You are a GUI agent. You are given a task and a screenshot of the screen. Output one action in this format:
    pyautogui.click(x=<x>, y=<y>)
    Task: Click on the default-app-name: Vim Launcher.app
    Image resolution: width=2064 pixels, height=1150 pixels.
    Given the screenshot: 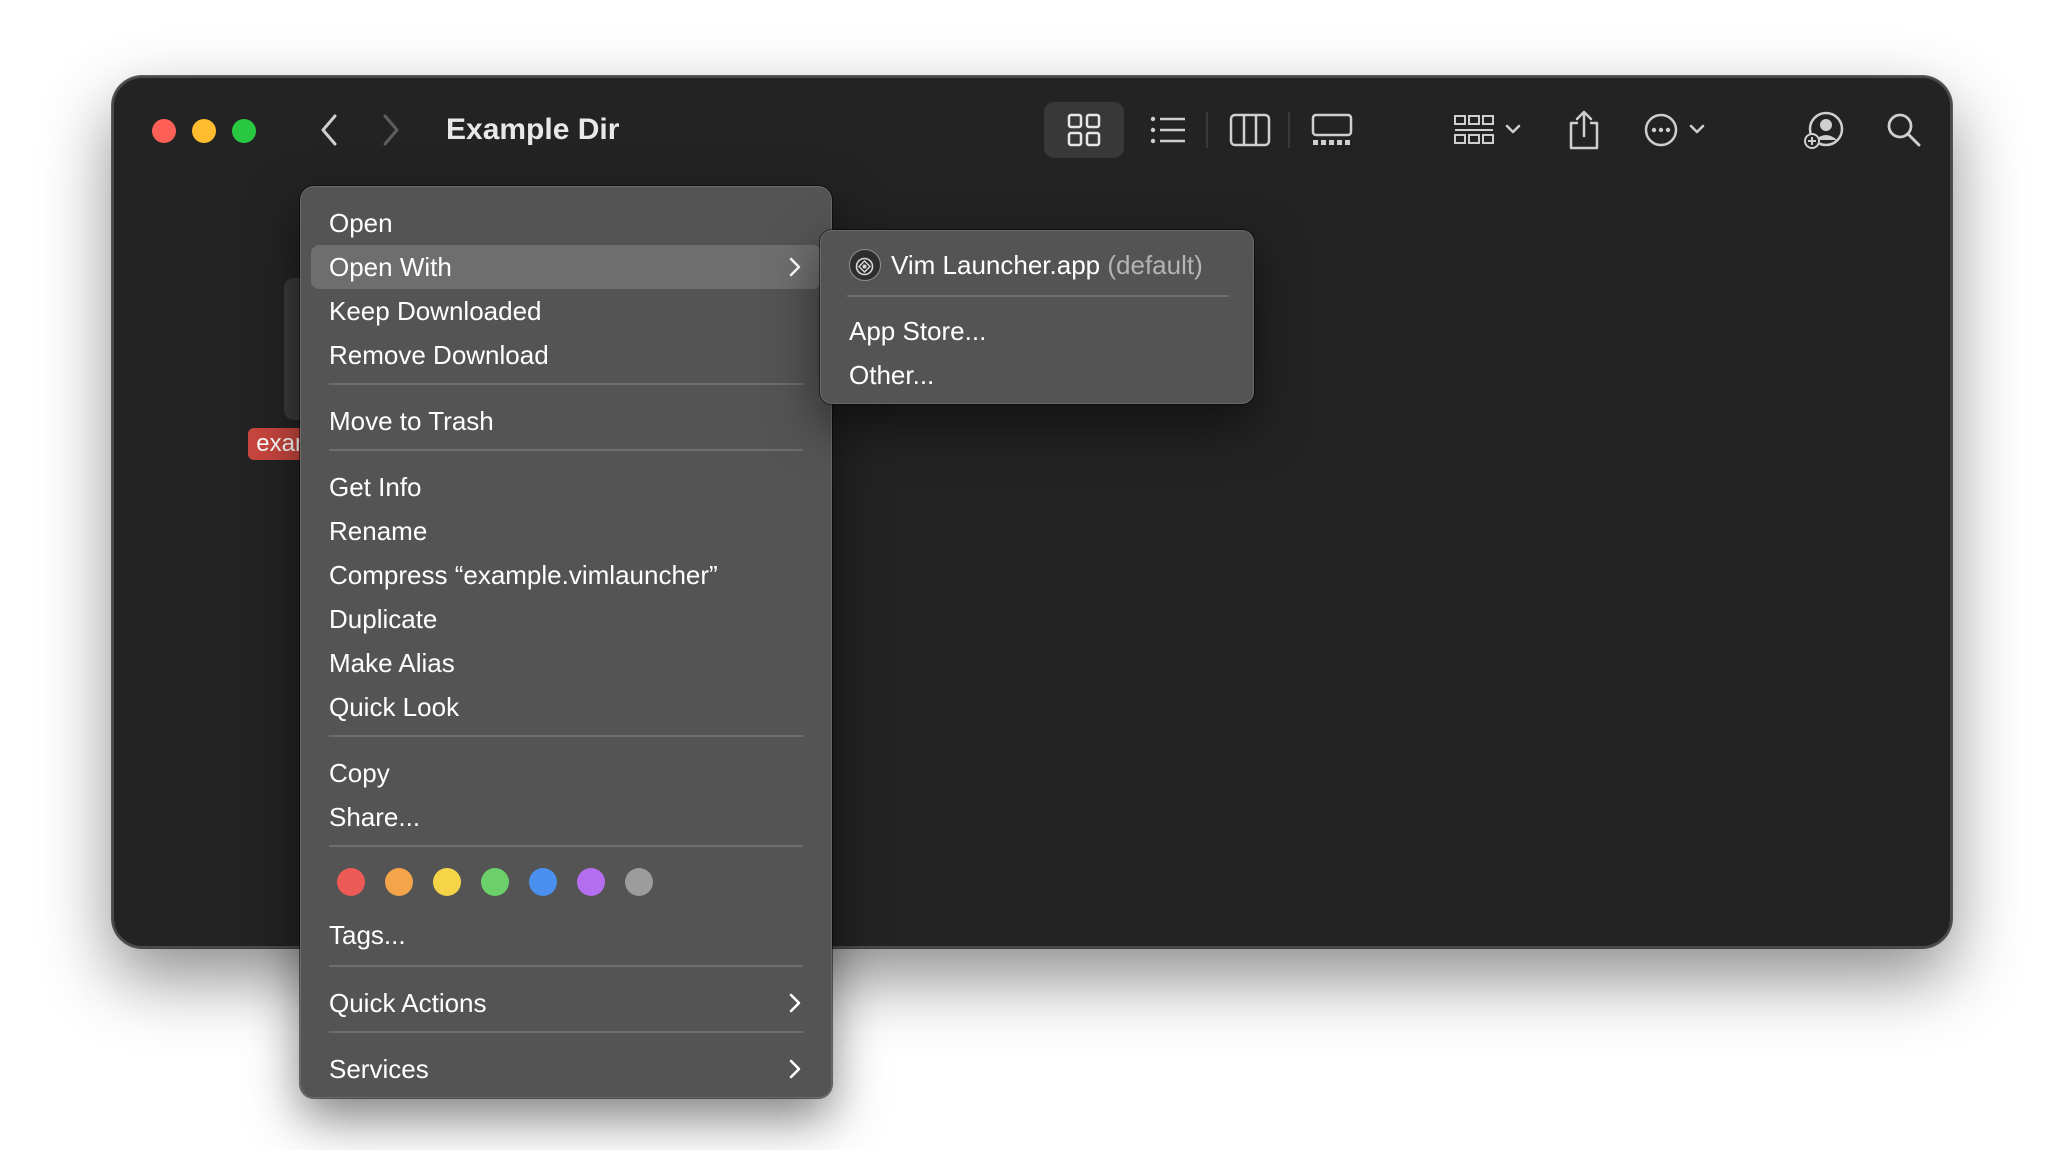 What is the action you would take?
    pyautogui.click(x=996, y=265)
    